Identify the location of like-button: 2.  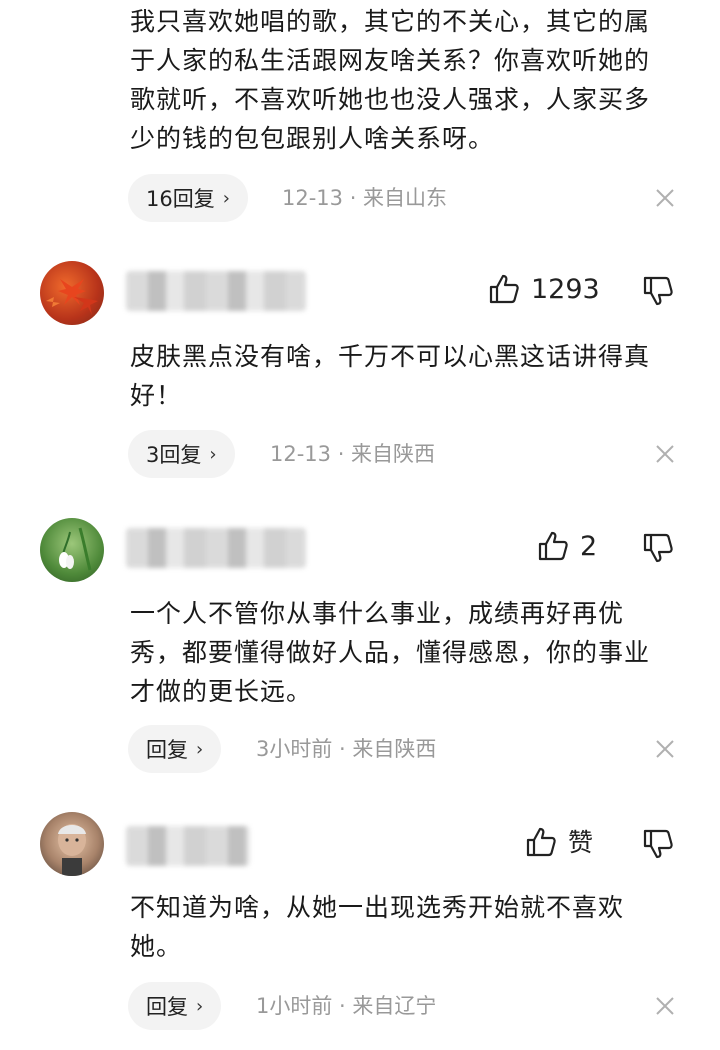
(566, 546).